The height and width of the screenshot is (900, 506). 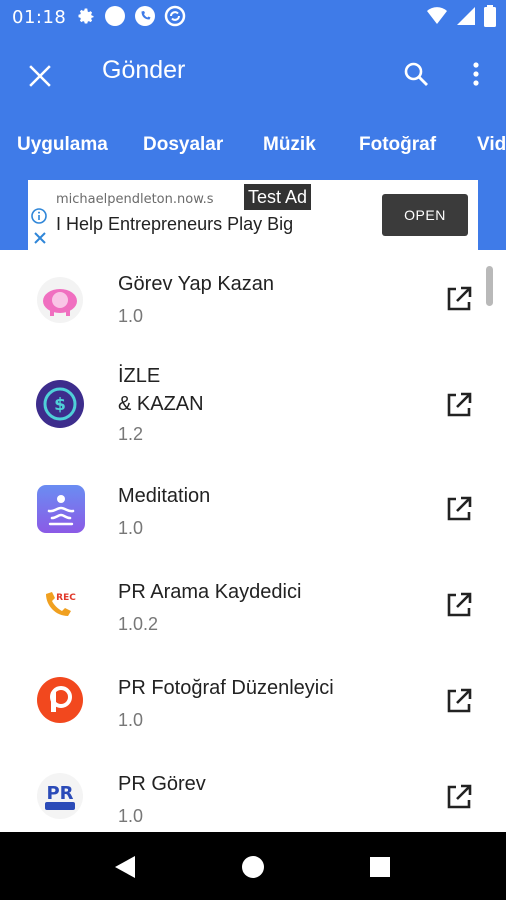 I want to click on page-title: Gönder, so click(x=144, y=70).